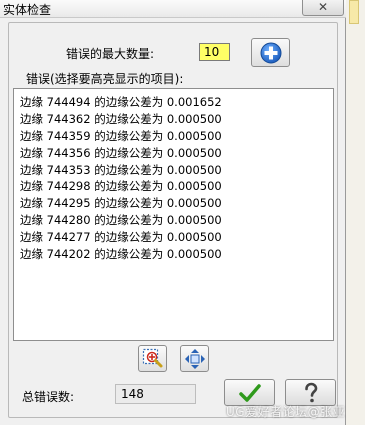 The image size is (365, 425). I want to click on zoom-to-selection-button, so click(152, 358).